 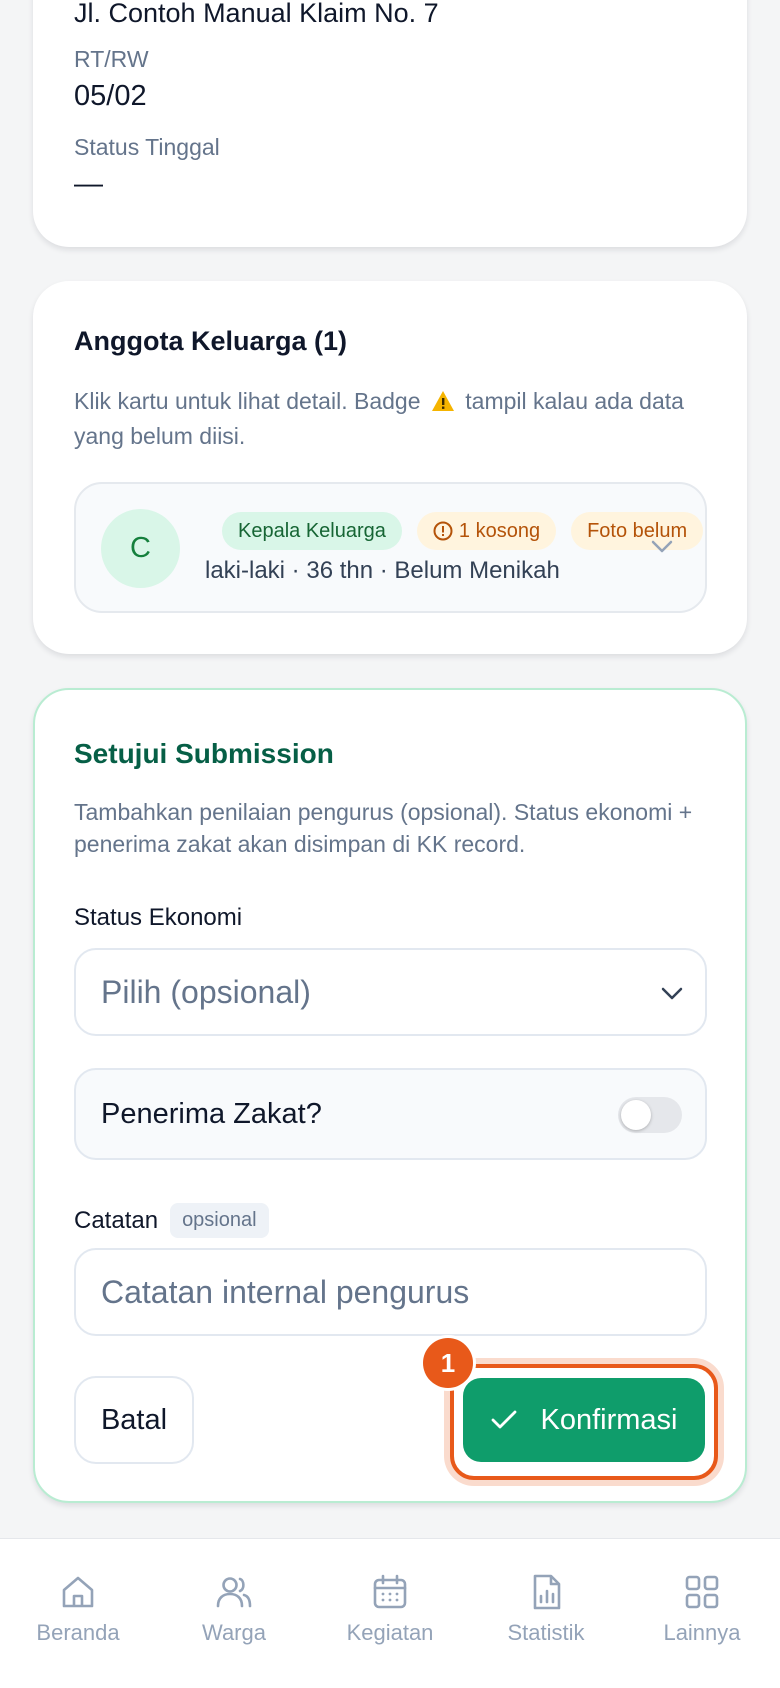 What do you see at coordinates (547, 1592) in the screenshot?
I see `chart-file-icon` at bounding box center [547, 1592].